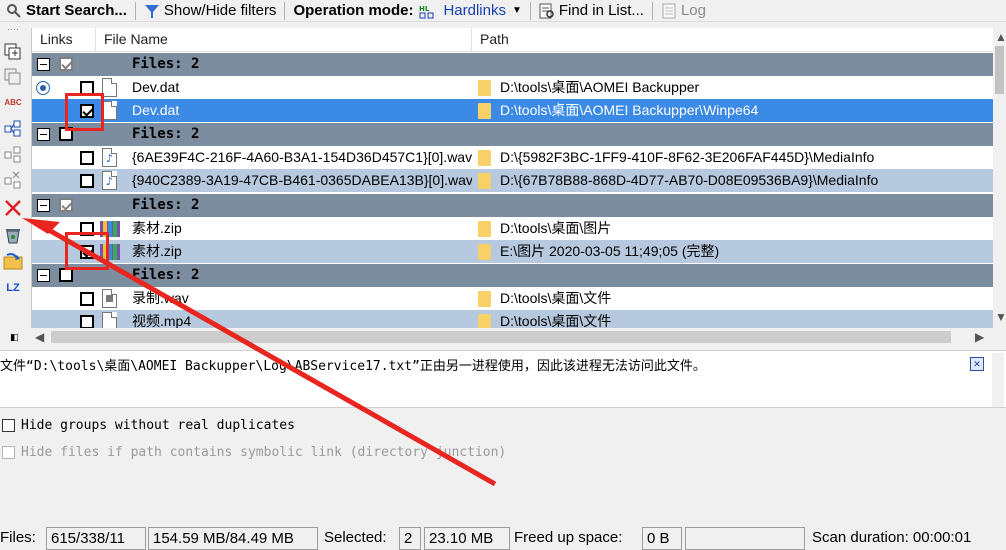  What do you see at coordinates (600, 87) in the screenshot?
I see `file-path: D:\tools\桌面\AOMEI Backupper` at bounding box center [600, 87].